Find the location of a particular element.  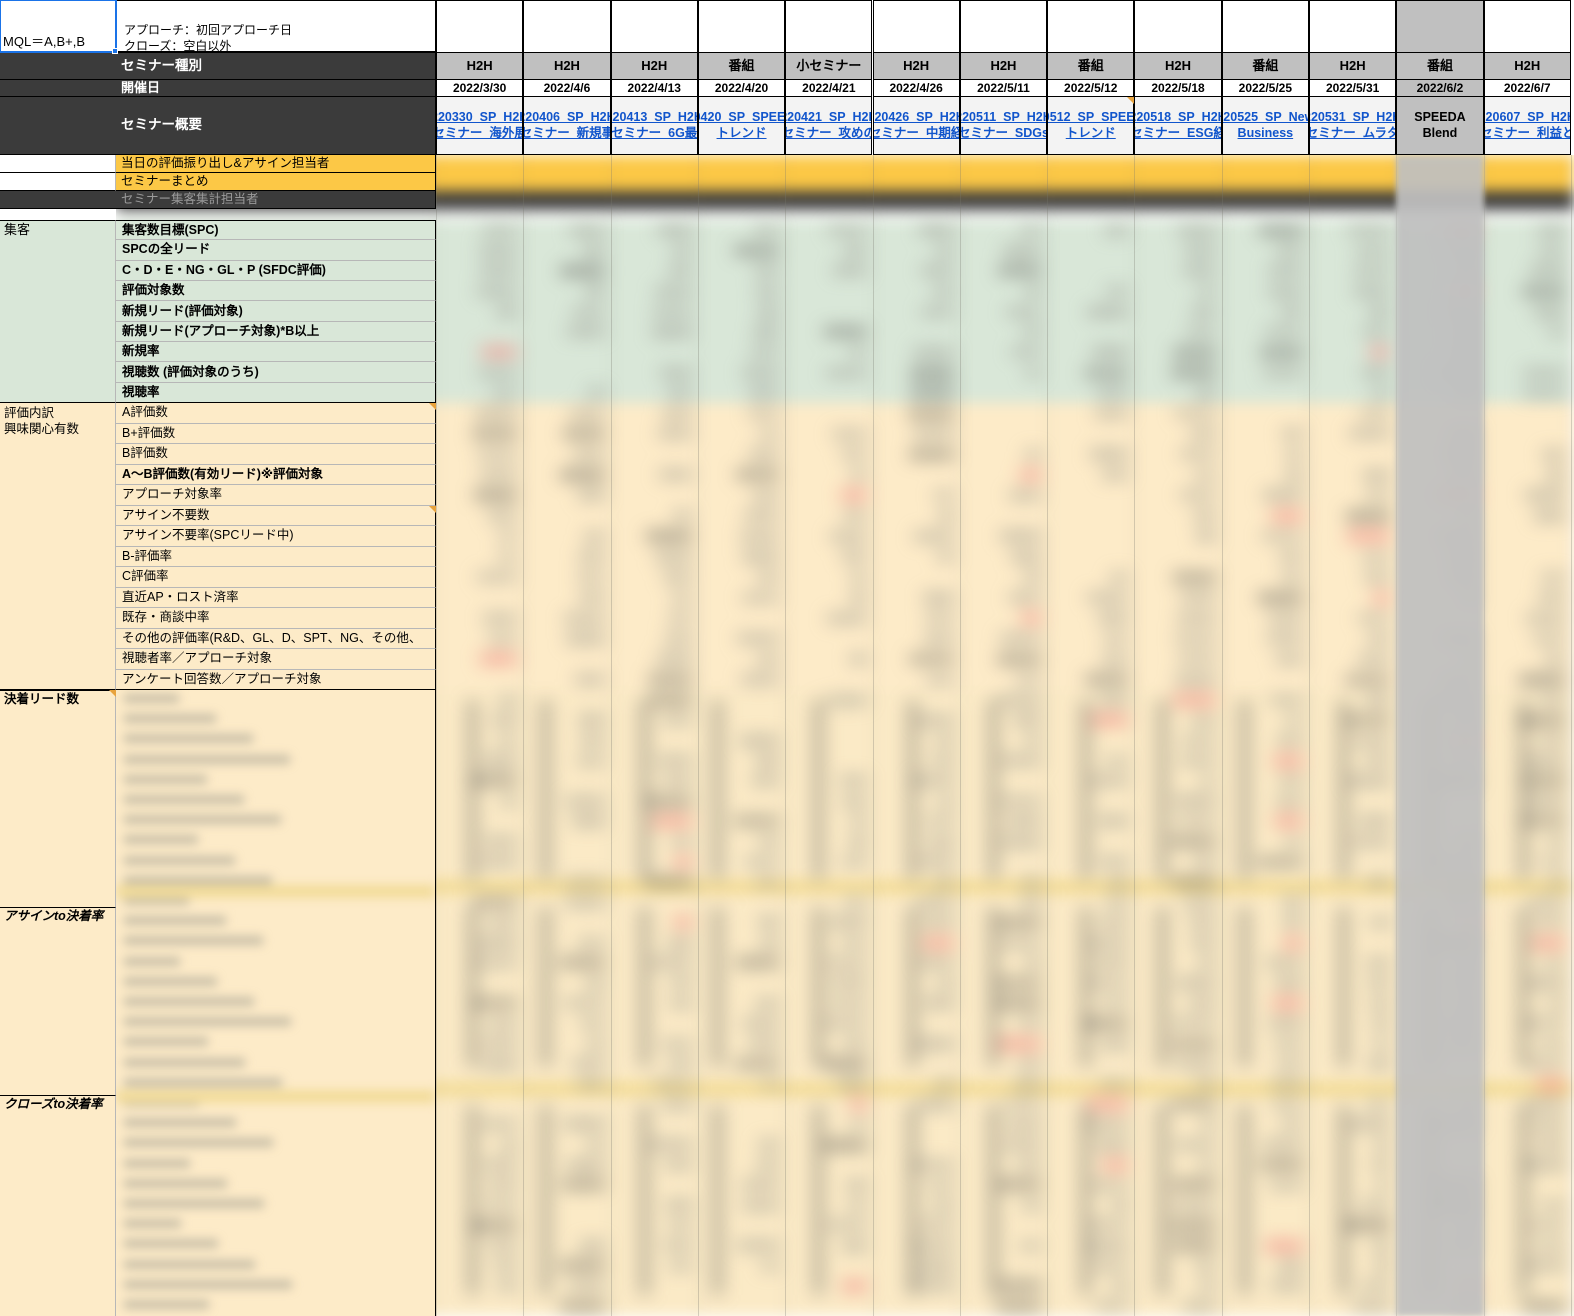

rowlabel-green-9: 視聴率 is located at coordinates (276, 393).